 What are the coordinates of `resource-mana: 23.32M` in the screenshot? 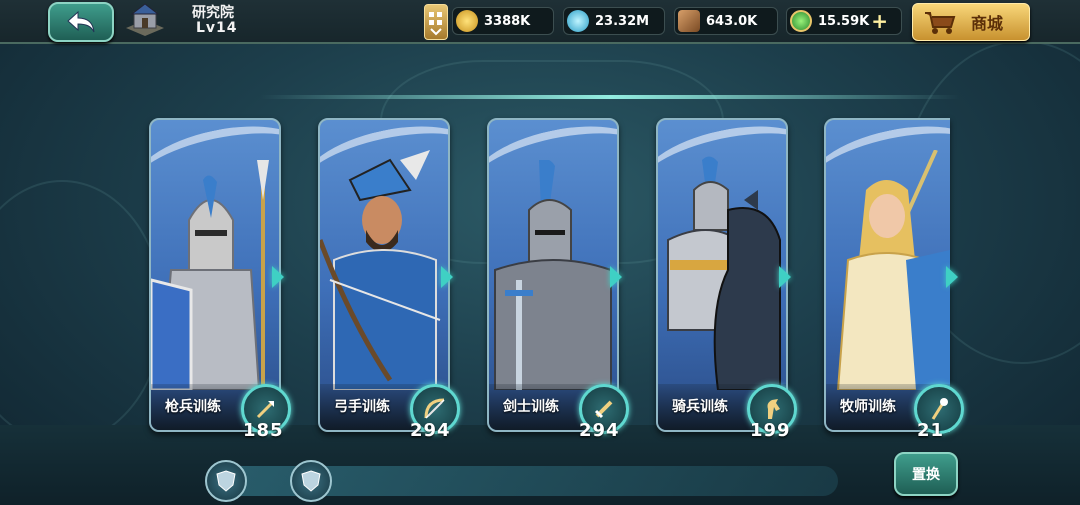 It's located at (614, 21).